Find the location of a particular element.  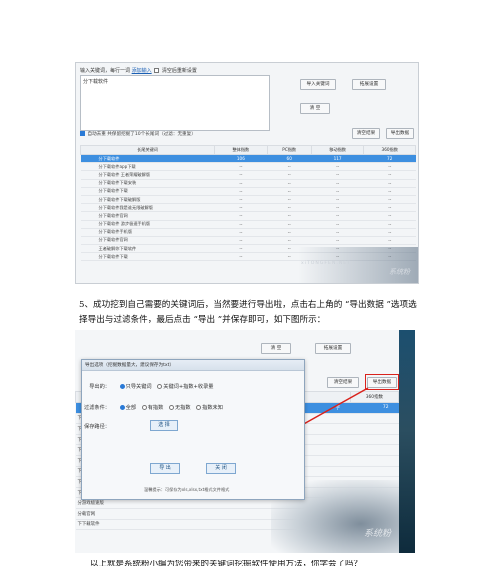

opt-has-index: 有指数 is located at coordinates (155, 408).